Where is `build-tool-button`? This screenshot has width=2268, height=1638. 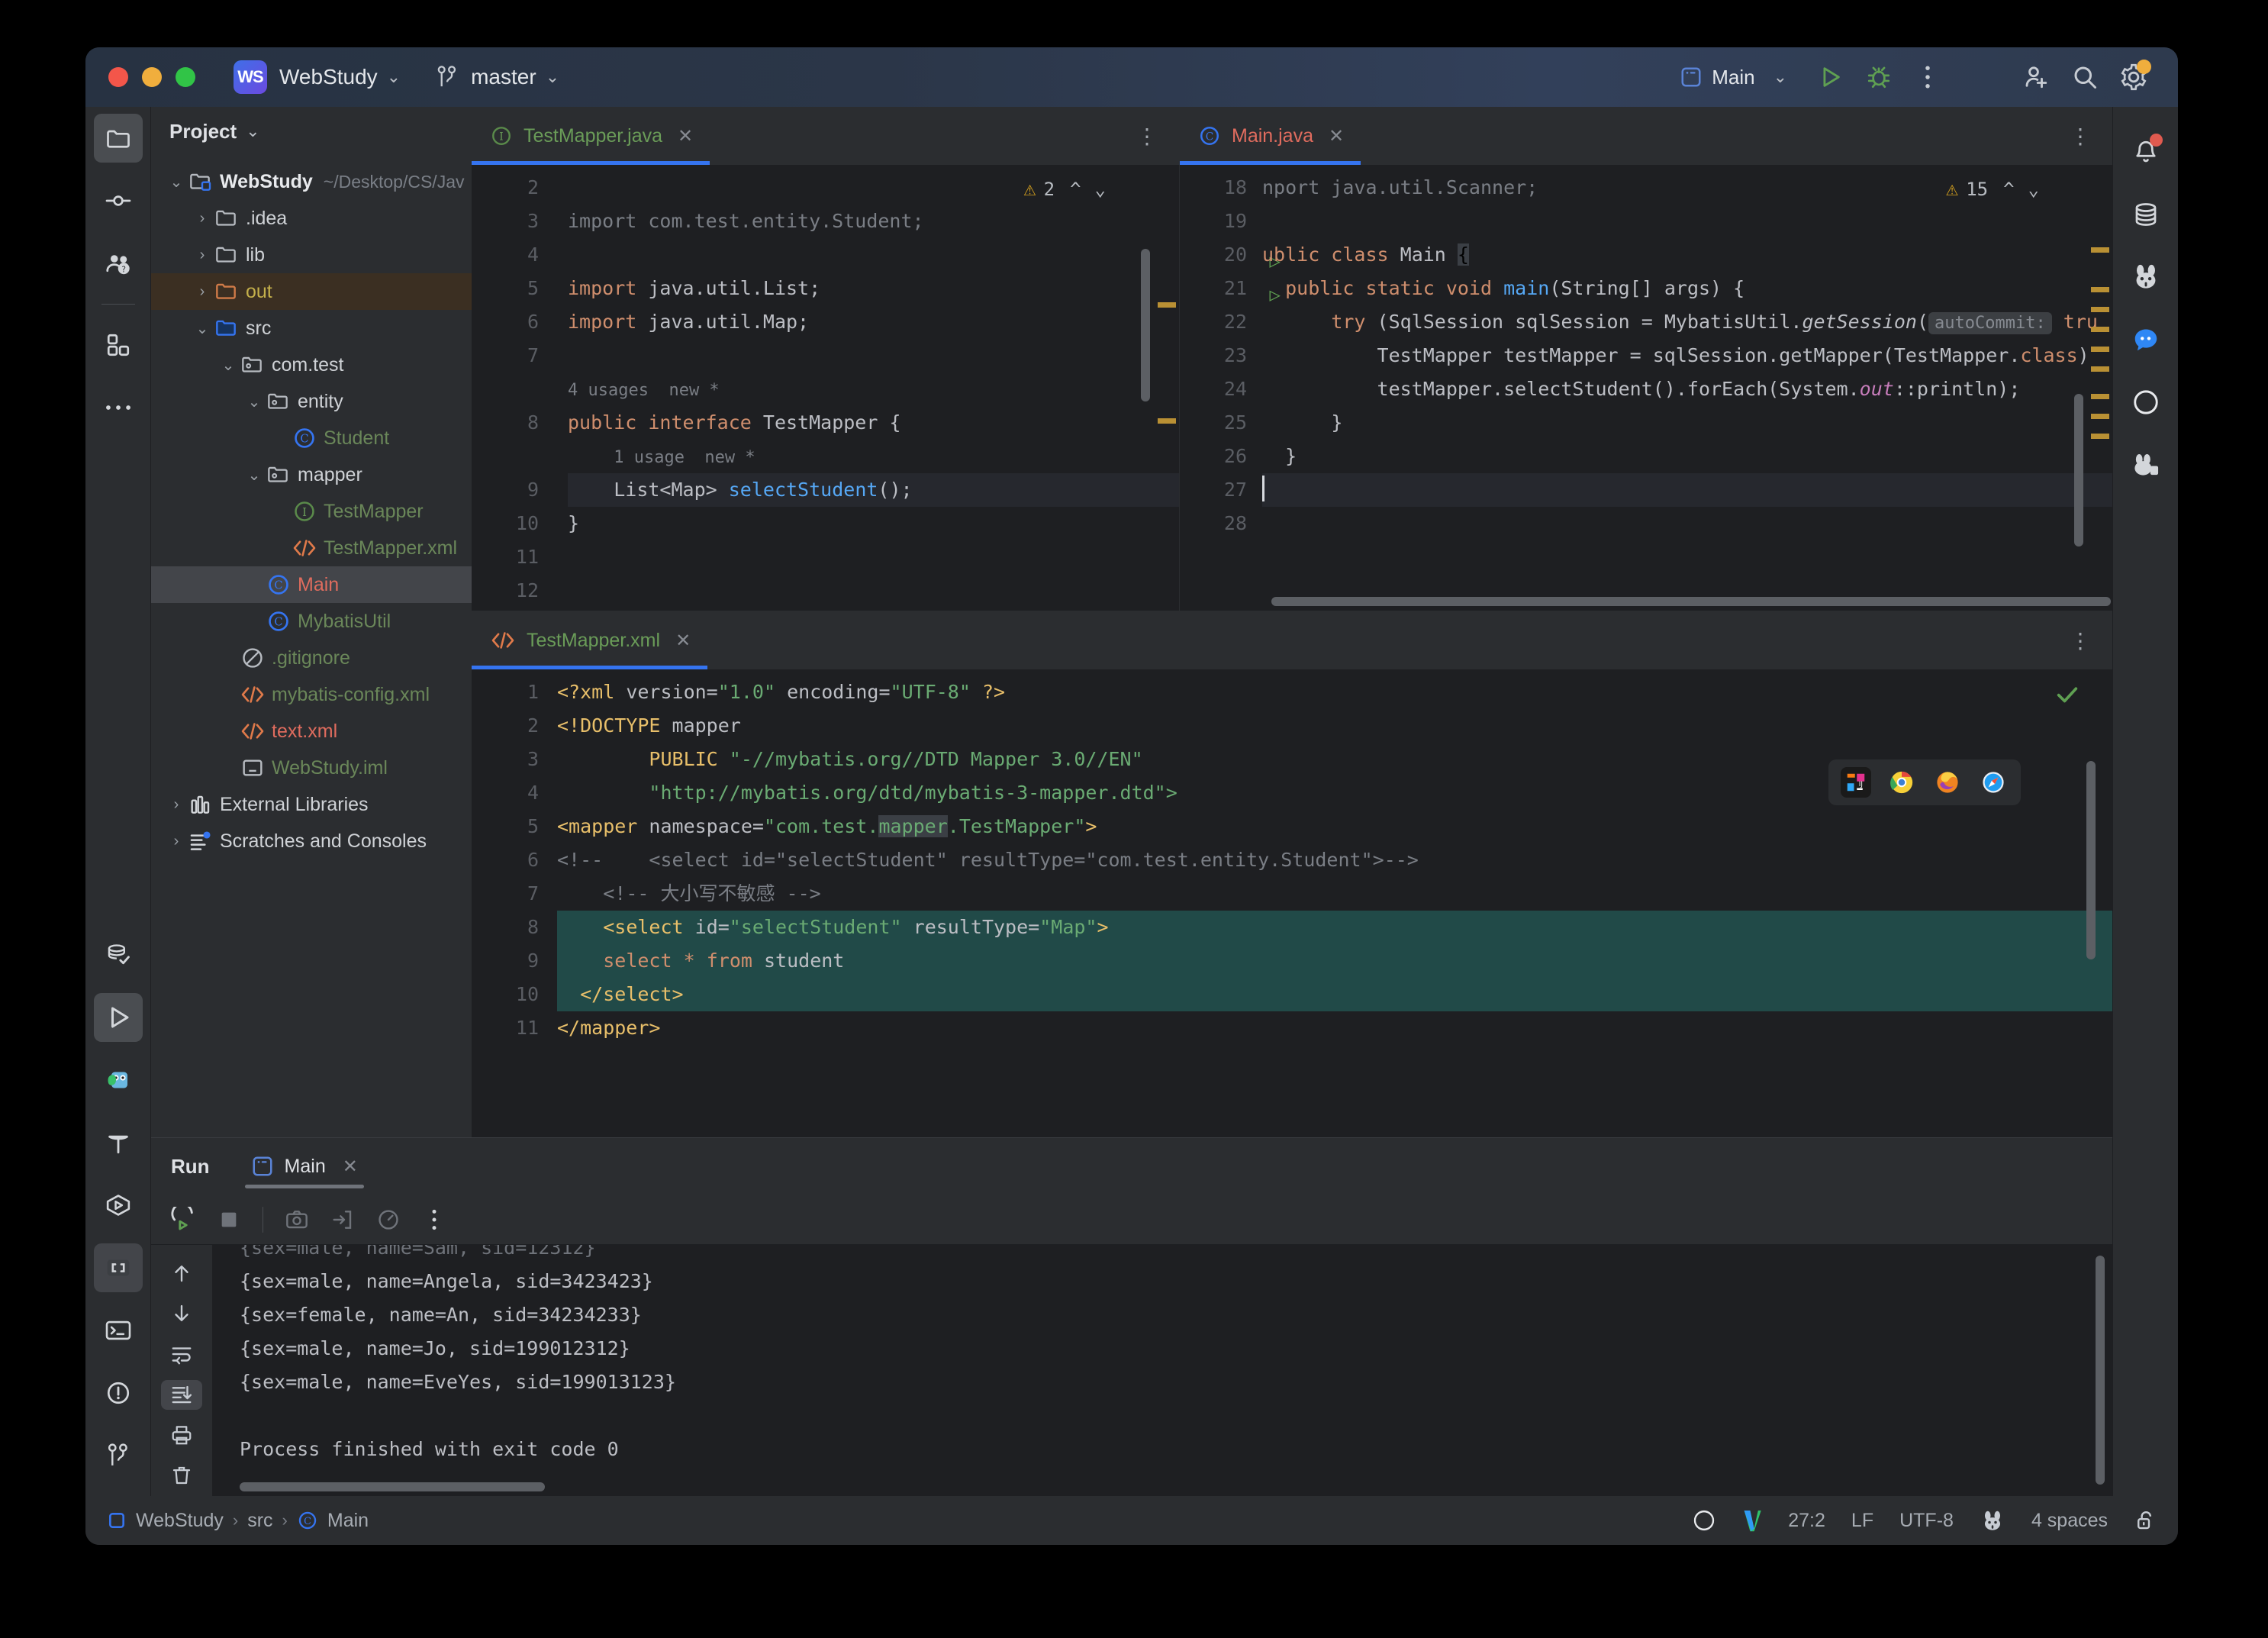 build-tool-button is located at coordinates (118, 1142).